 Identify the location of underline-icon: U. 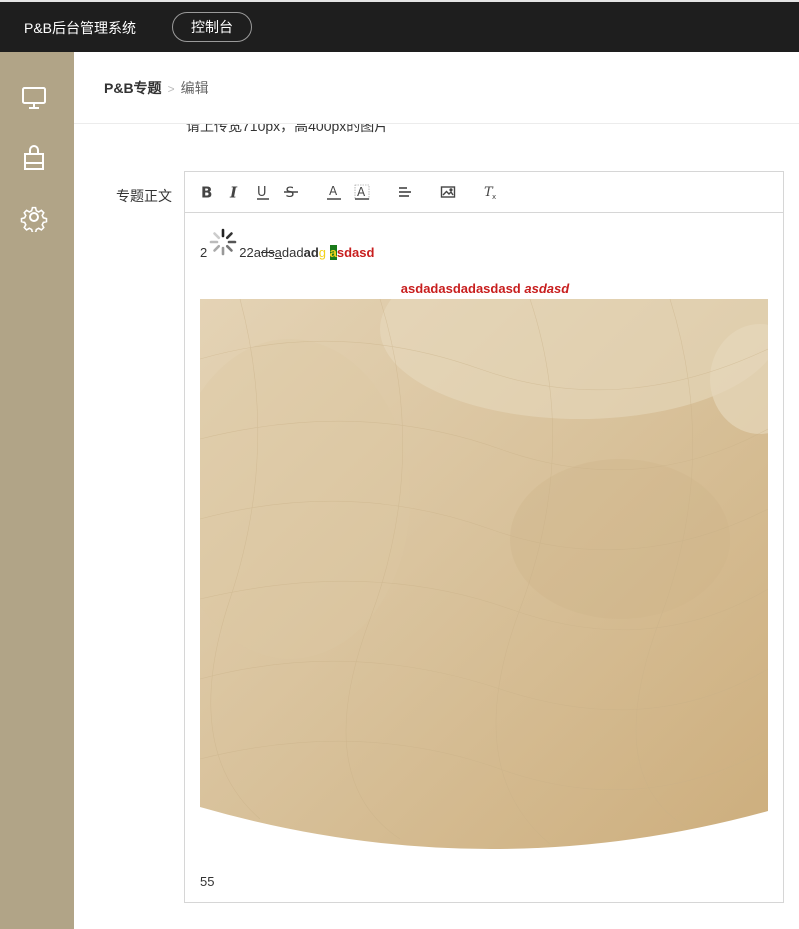
(263, 192).